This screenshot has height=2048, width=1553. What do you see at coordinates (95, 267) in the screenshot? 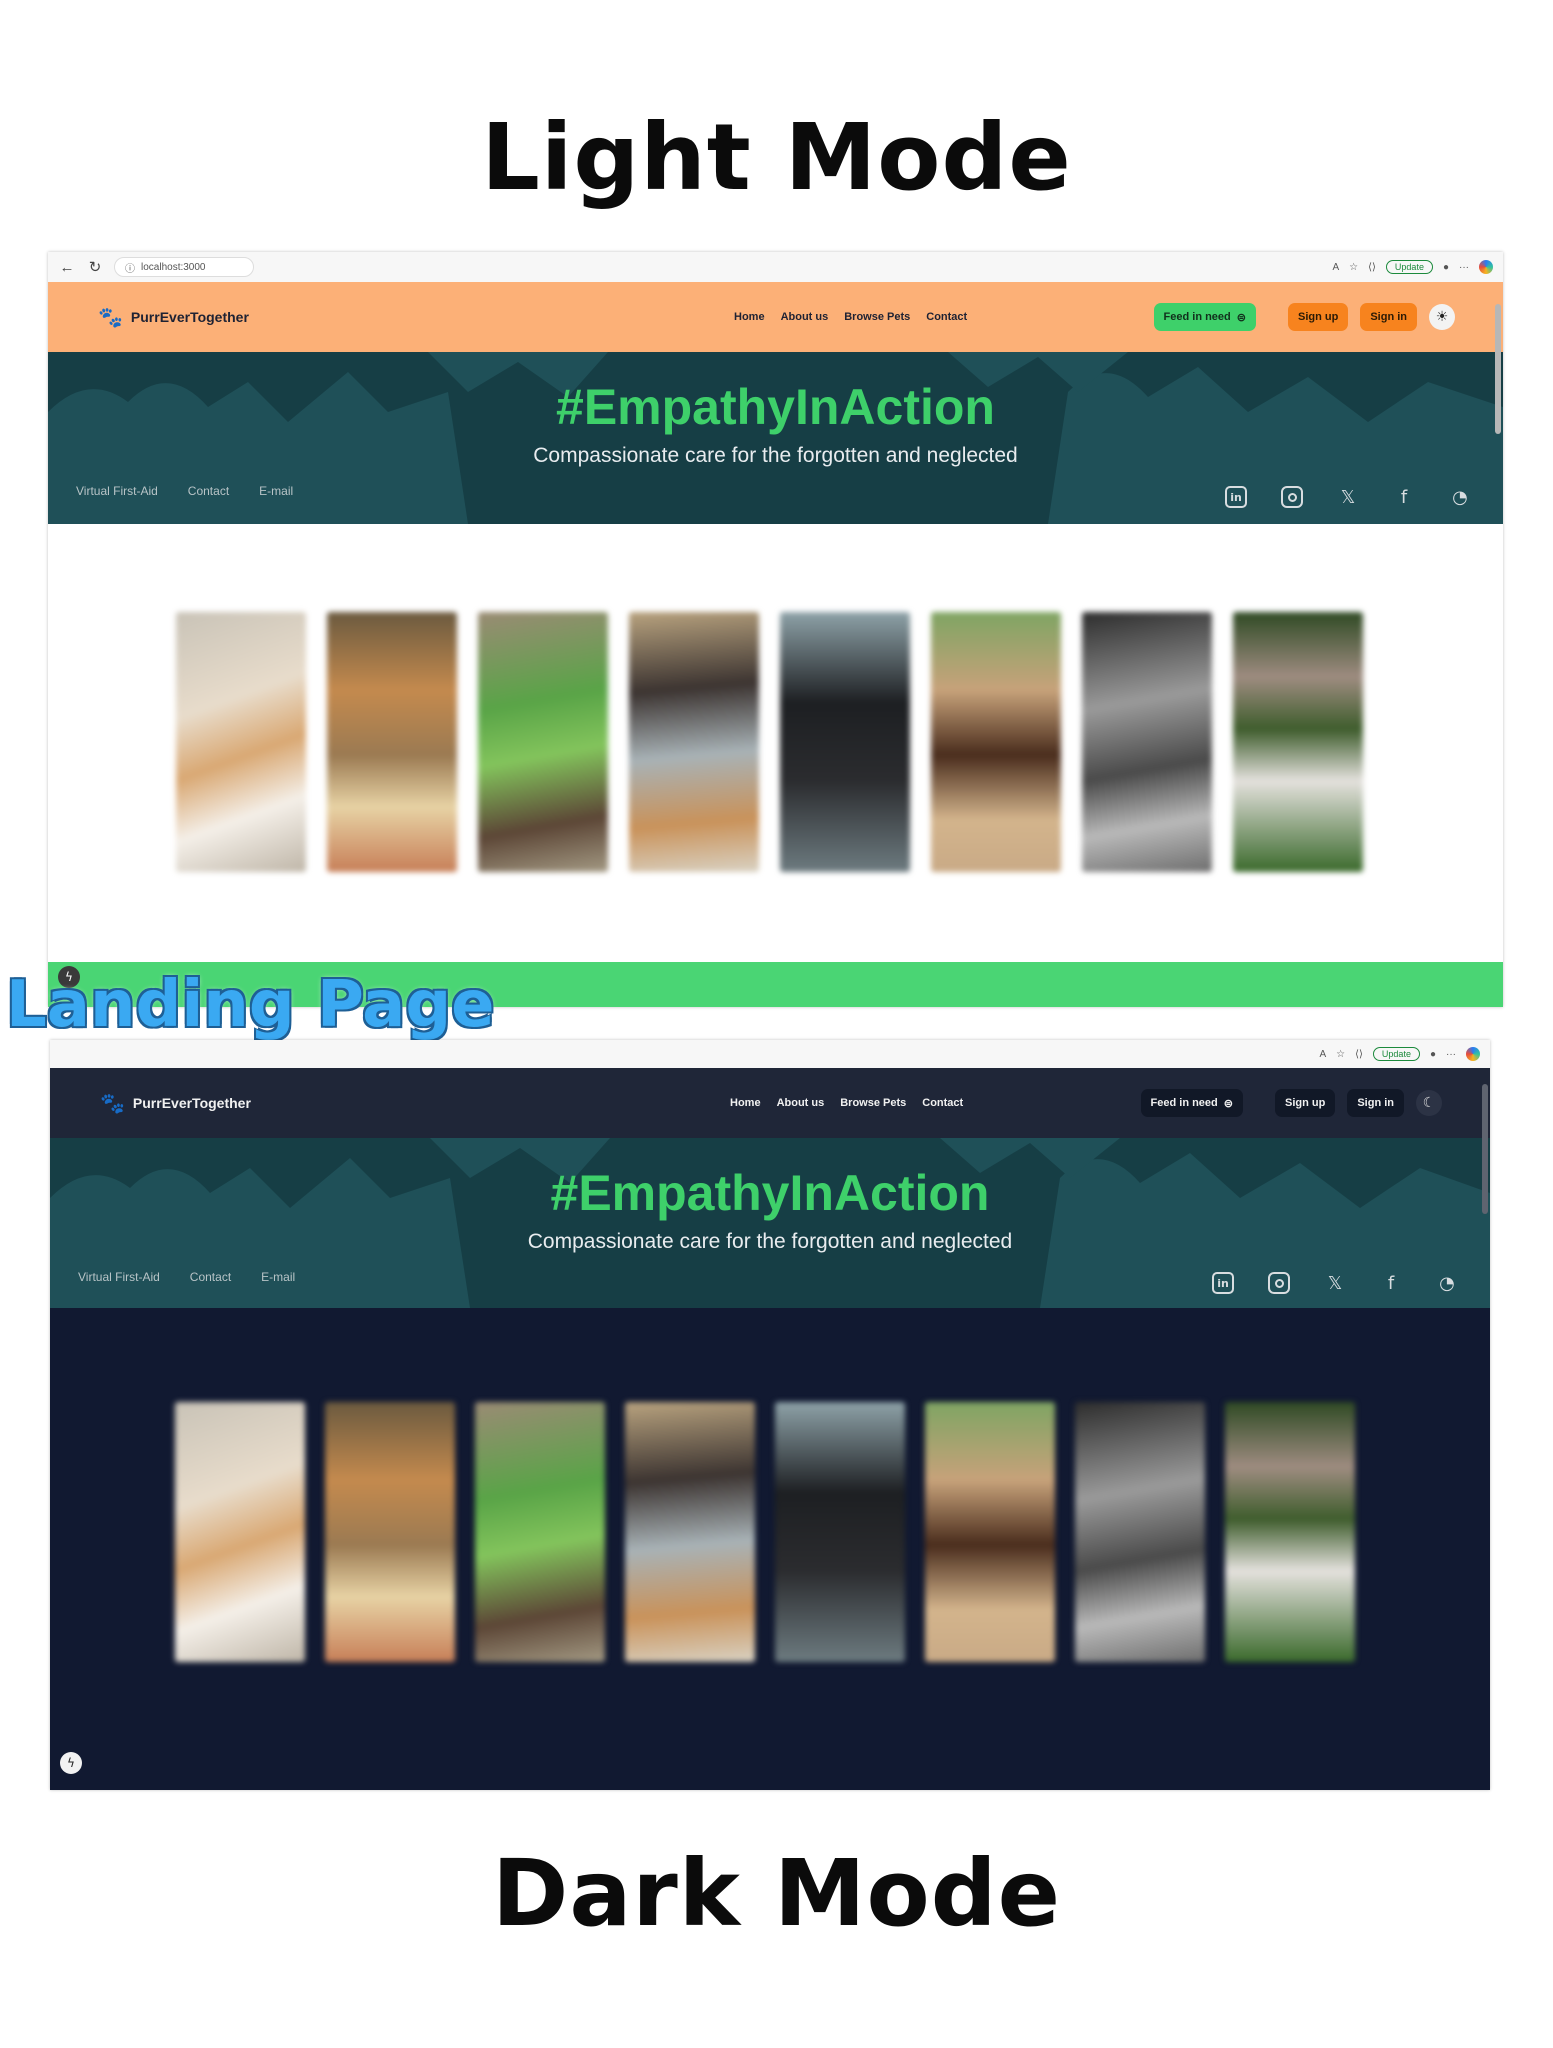
I see `reload-icon: ↻` at bounding box center [95, 267].